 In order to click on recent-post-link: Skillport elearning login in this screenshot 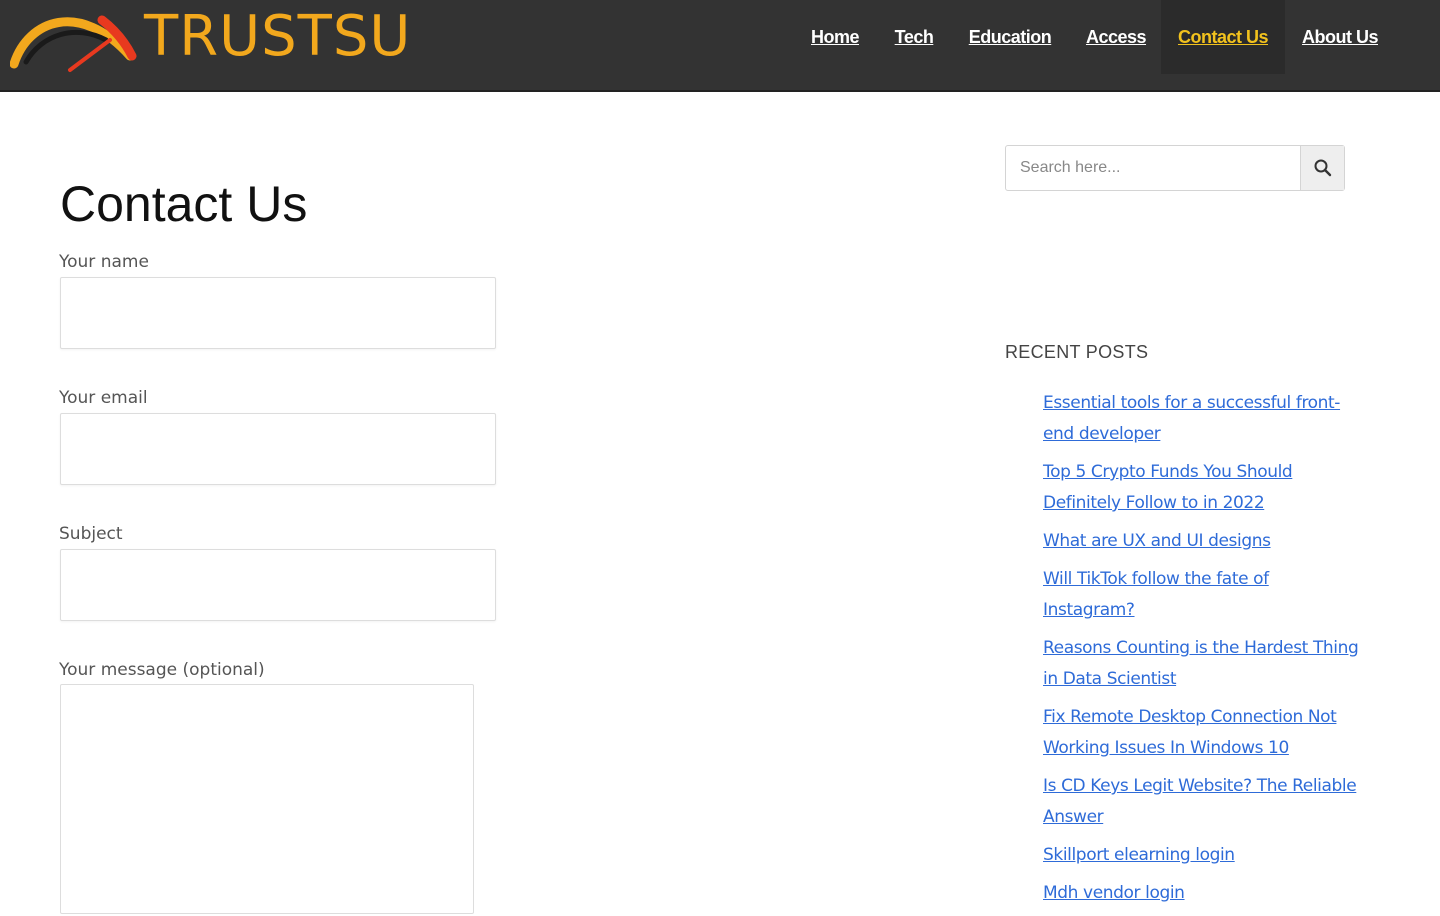, I will do `click(1139, 855)`.